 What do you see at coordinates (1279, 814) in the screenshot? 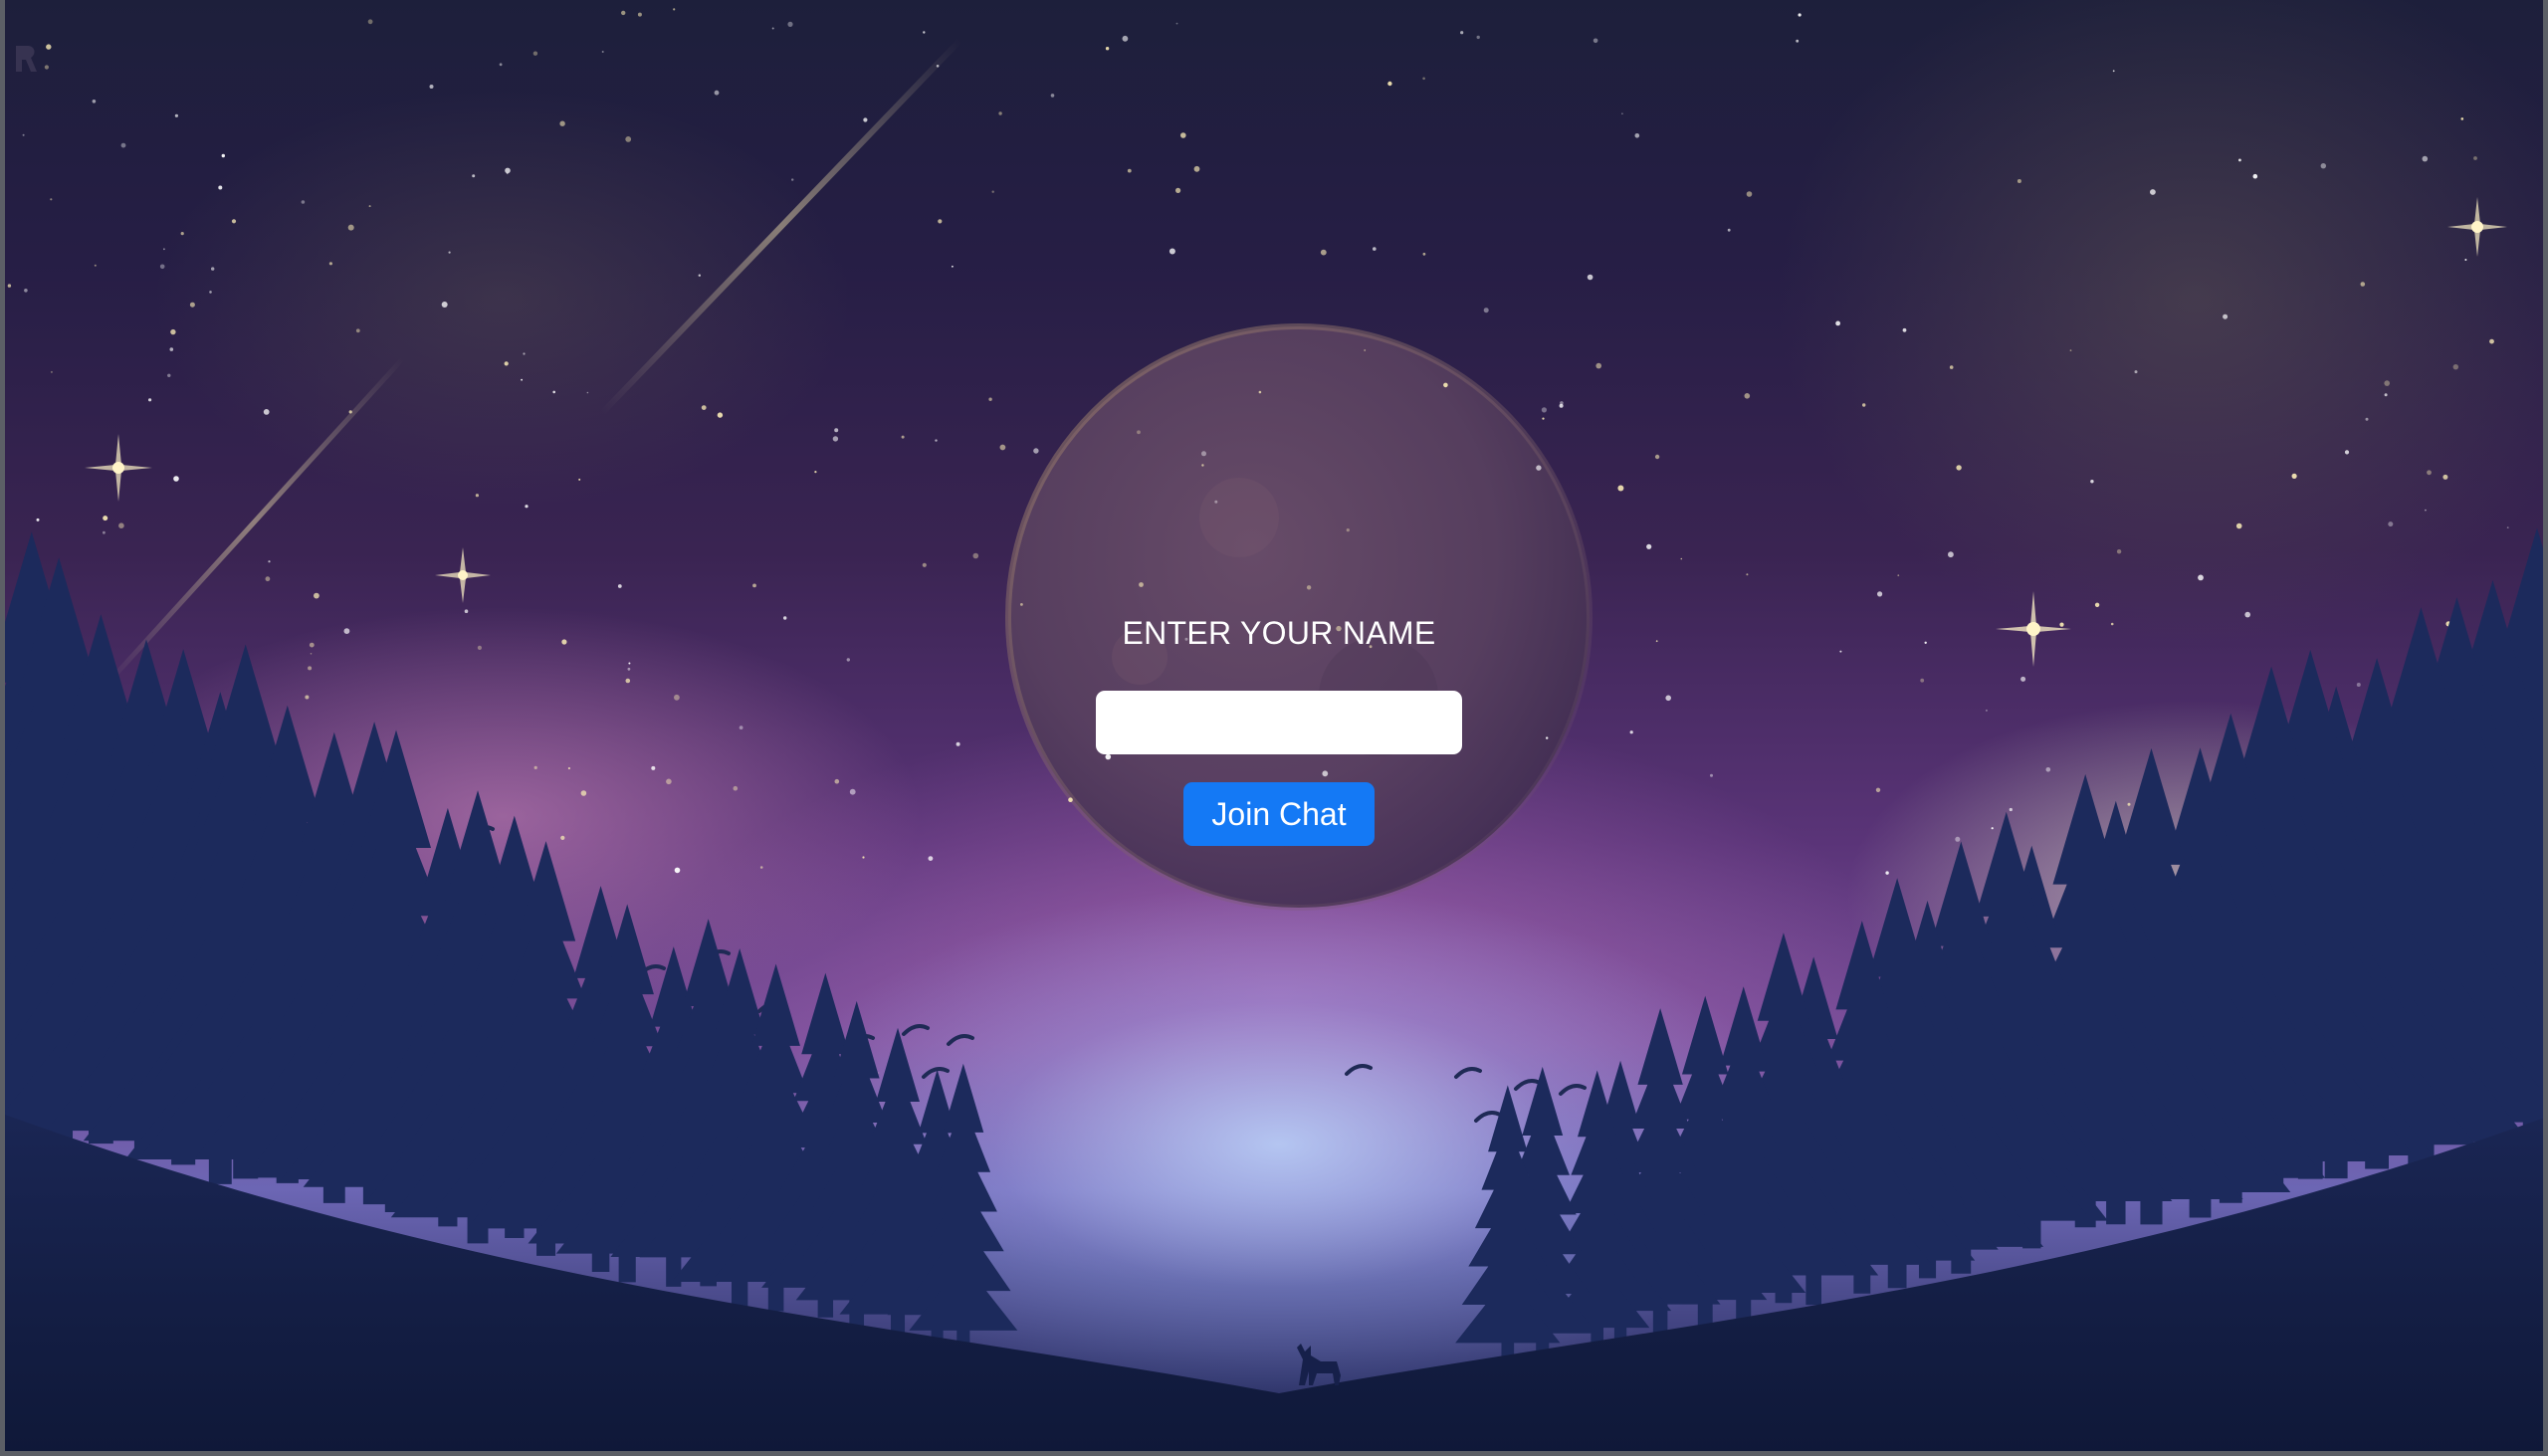
I see `join-chat-button: Join Chat` at bounding box center [1279, 814].